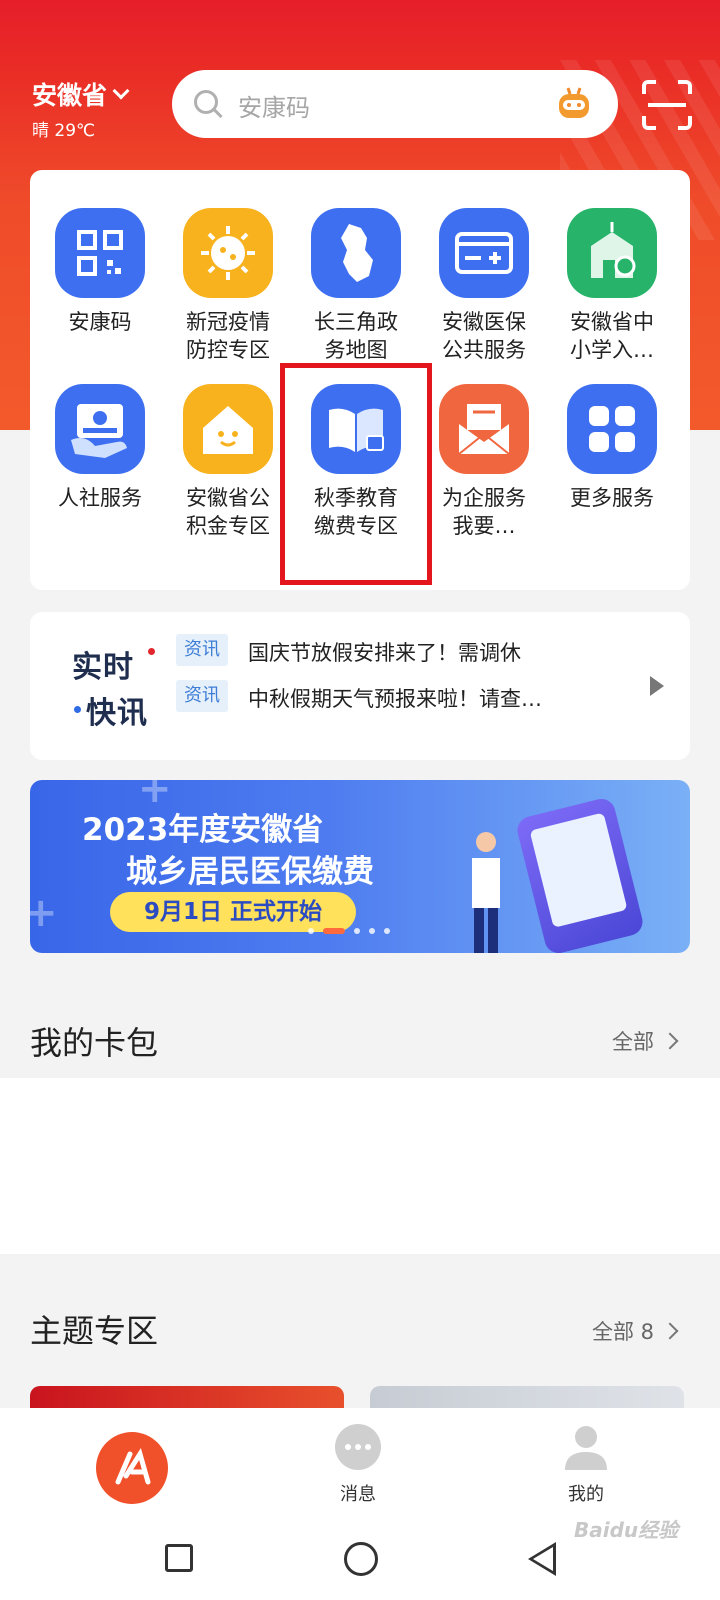 The width and height of the screenshot is (720, 1600). I want to click on province-selector: 安徽省, so click(81, 94).